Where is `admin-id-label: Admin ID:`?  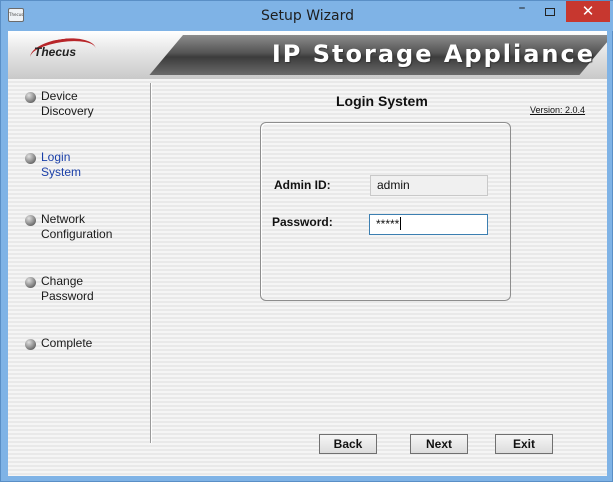 admin-id-label: Admin ID: is located at coordinates (302, 185).